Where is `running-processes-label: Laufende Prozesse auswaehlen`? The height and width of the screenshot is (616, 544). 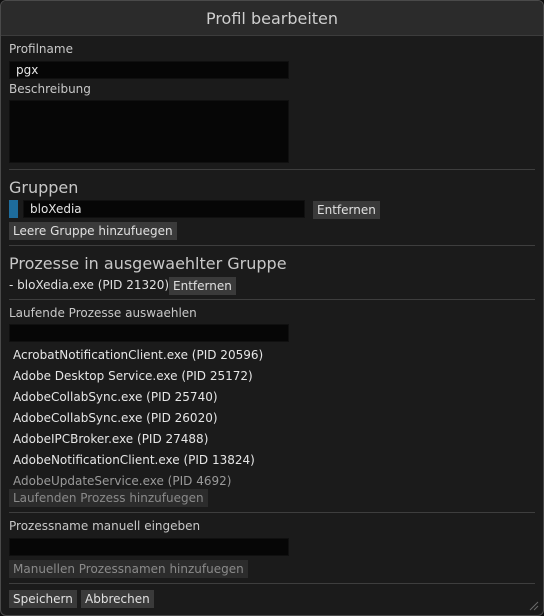 running-processes-label: Laufende Prozesse auswaehlen is located at coordinates (103, 313).